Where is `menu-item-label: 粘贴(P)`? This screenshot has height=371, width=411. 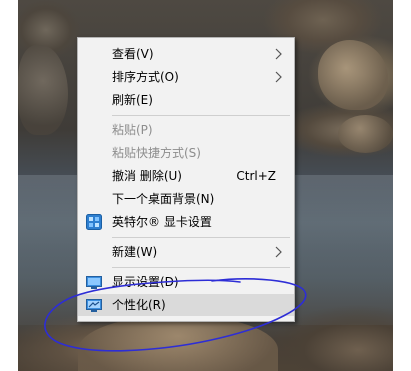
menu-item-label: 粘贴(P) is located at coordinates (132, 130).